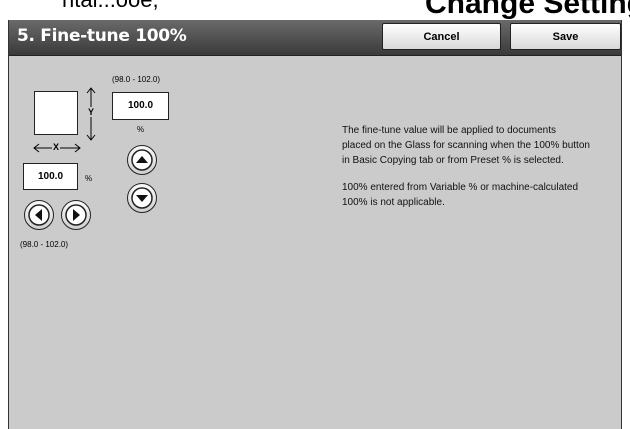 The height and width of the screenshot is (429, 630). I want to click on x-range-label: (98.0 - 102.0), so click(44, 244).